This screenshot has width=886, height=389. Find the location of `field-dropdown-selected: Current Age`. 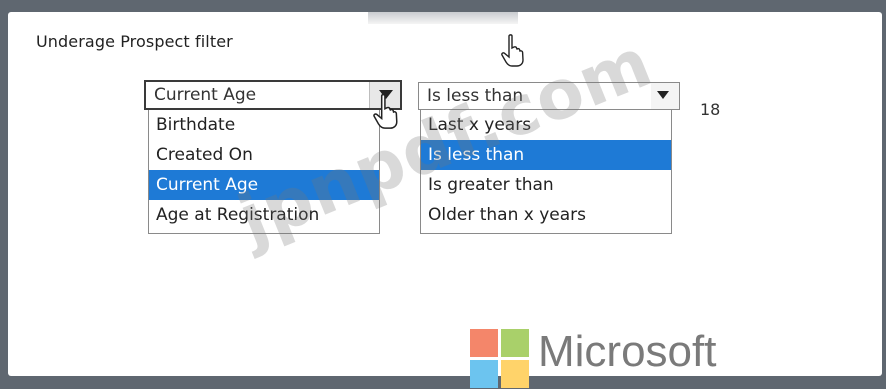

field-dropdown-selected: Current Age is located at coordinates (205, 95).